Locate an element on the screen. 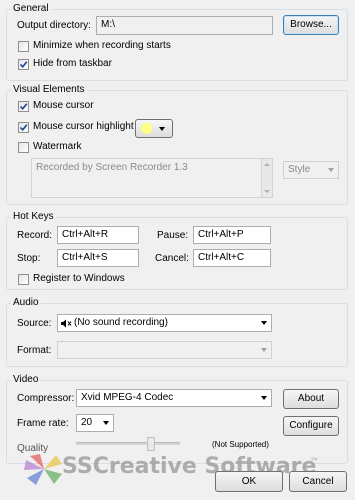 The width and height of the screenshot is (355, 500). scroll-down-icon is located at coordinates (267, 191).